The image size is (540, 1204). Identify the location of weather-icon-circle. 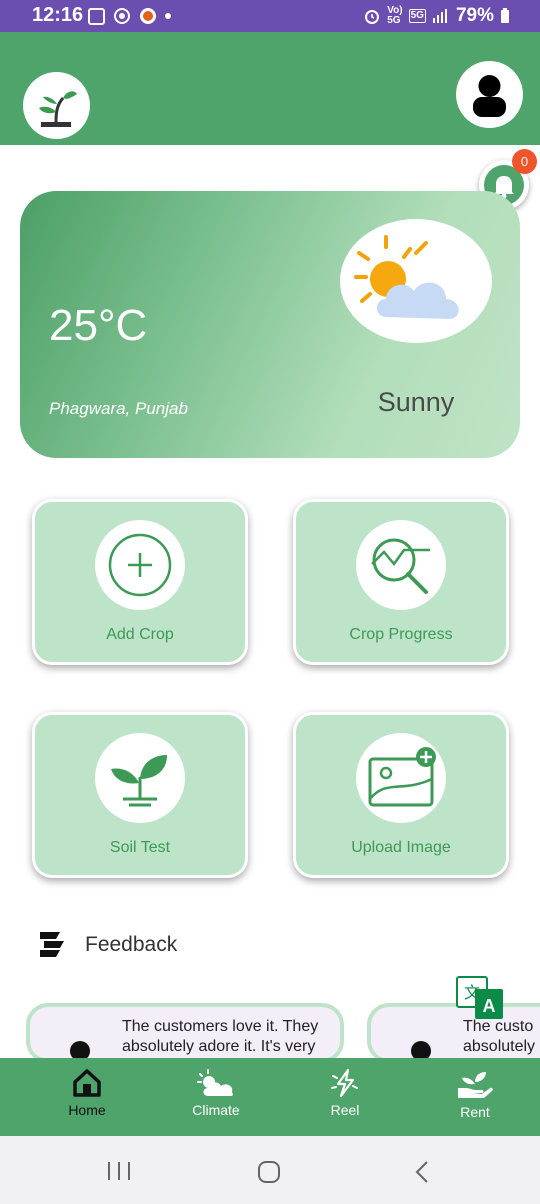
(416, 281).